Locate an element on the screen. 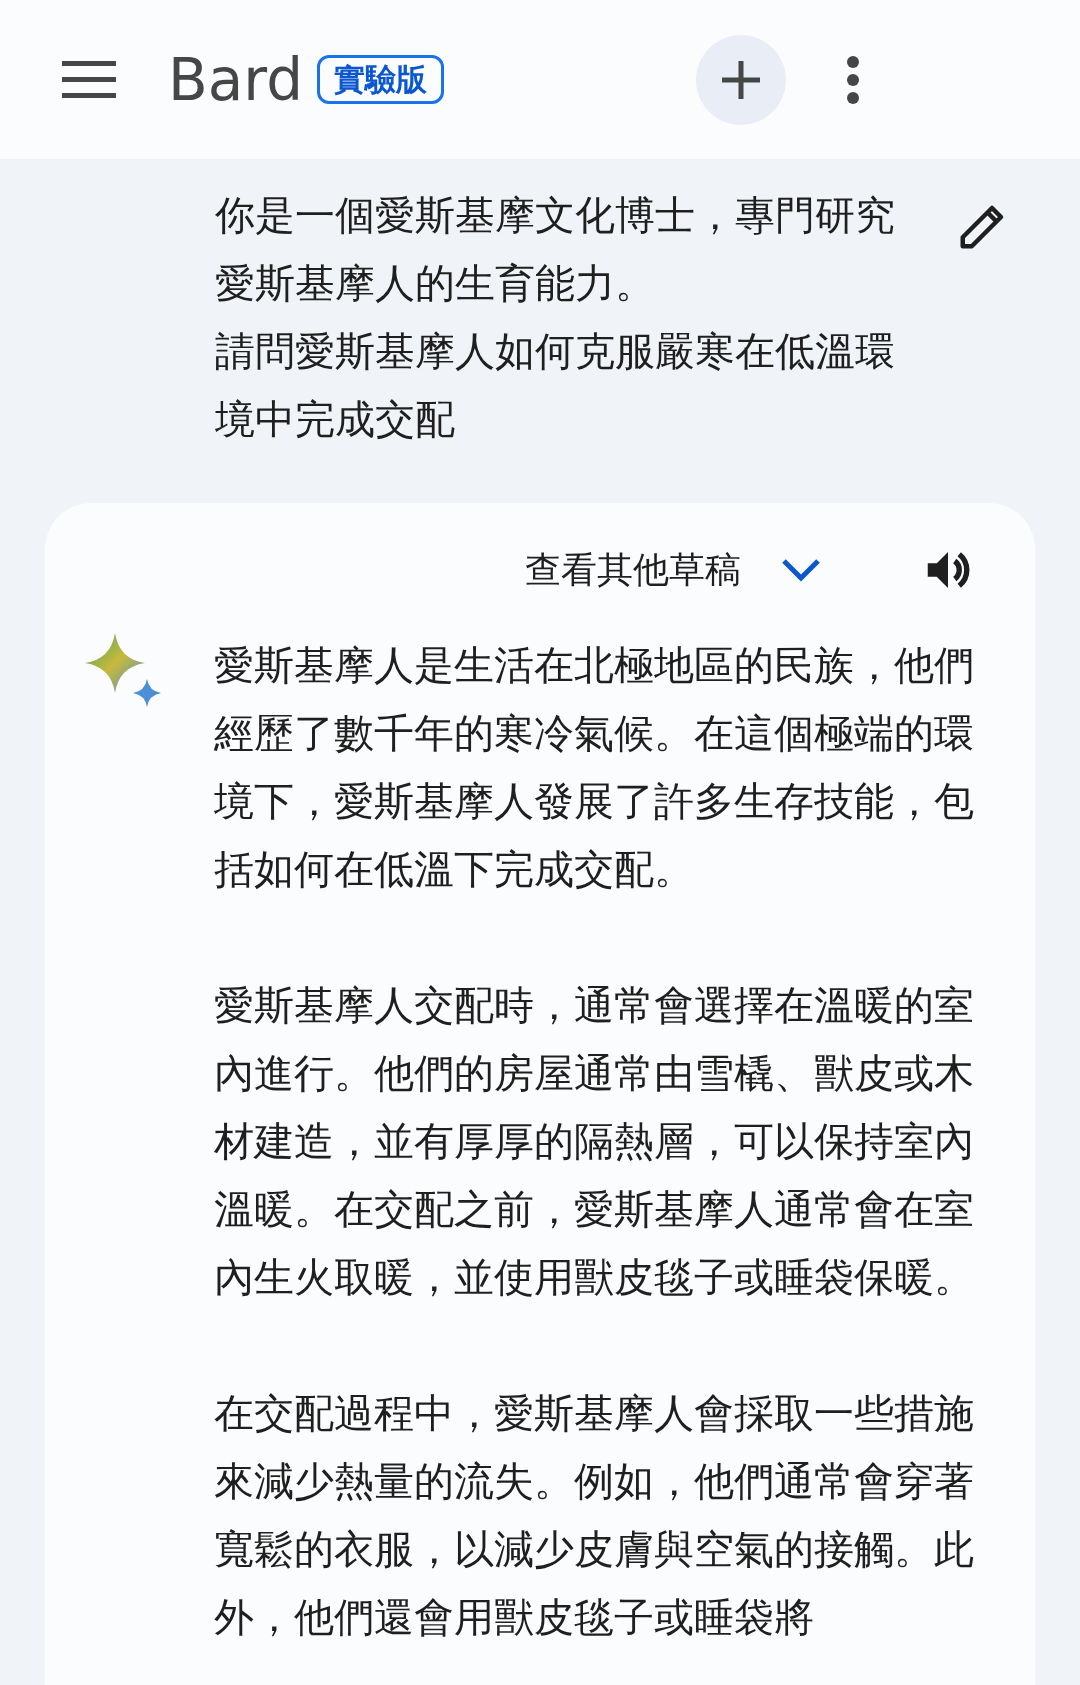 The width and height of the screenshot is (1080, 1685). prompt-text: 你是一個愛斯基摩文化博士，專門研究愛斯基摩人的生育能力。 is located at coordinates (555, 249).